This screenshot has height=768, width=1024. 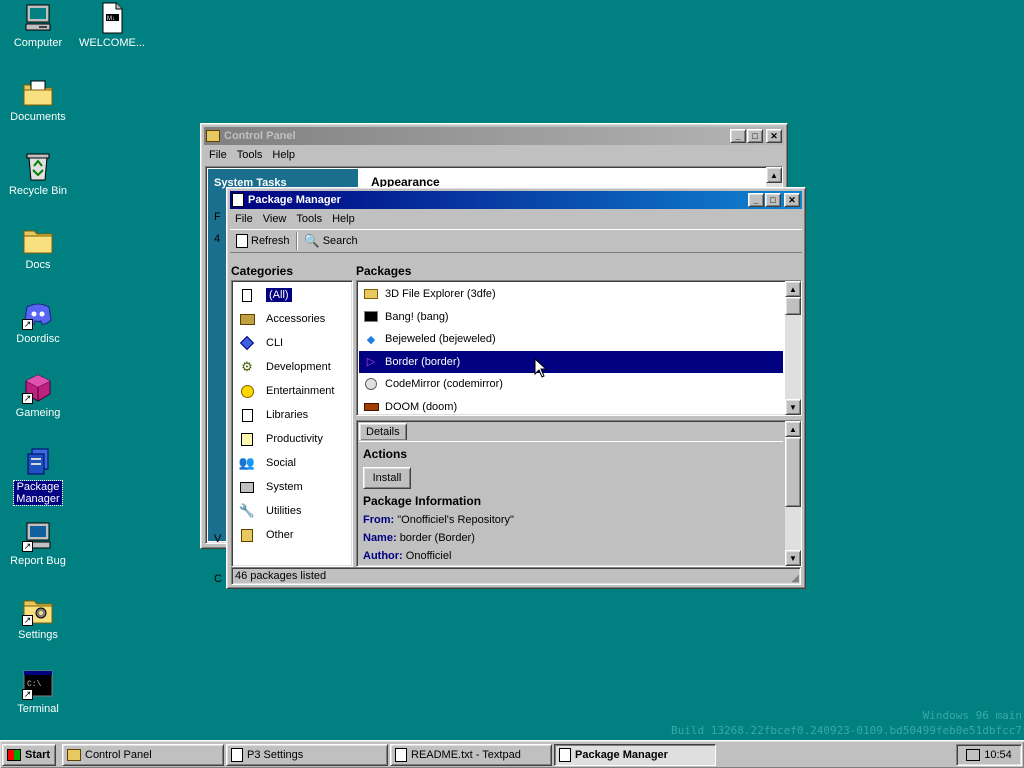 I want to click on taskbar-button-readme: README.txt - Textpad, so click(x=471, y=755).